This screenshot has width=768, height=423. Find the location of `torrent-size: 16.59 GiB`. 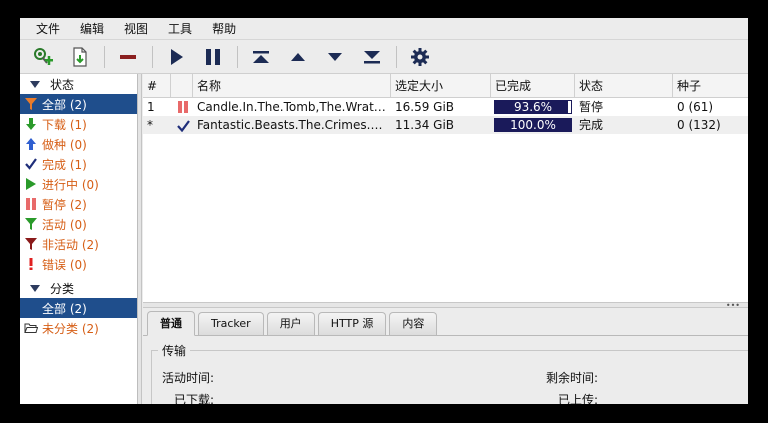

torrent-size: 16.59 GiB is located at coordinates (425, 107).